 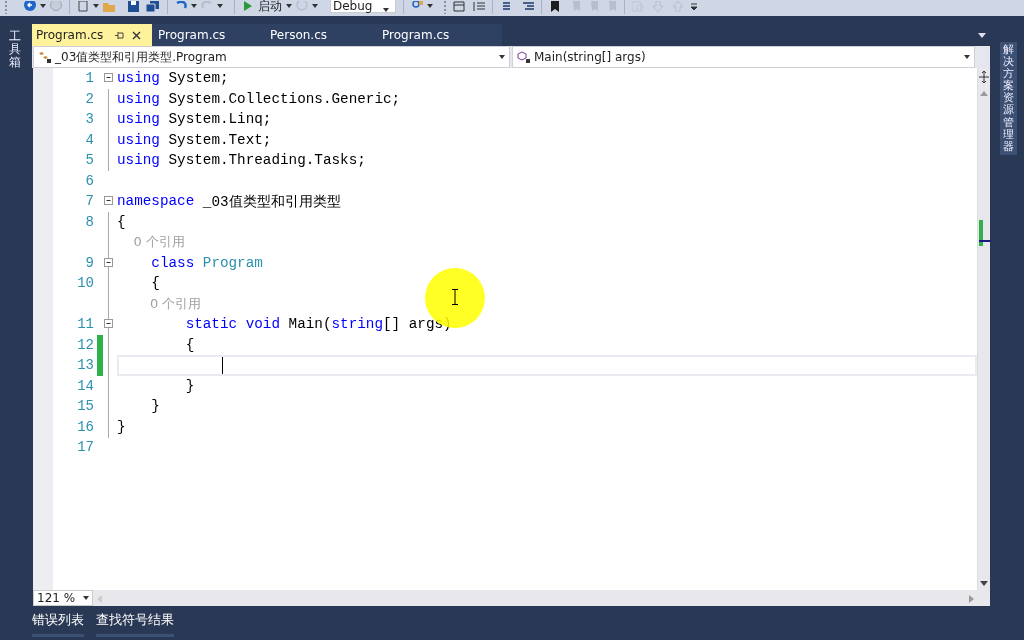 What do you see at coordinates (528, 6) in the screenshot?
I see `indent-icon` at bounding box center [528, 6].